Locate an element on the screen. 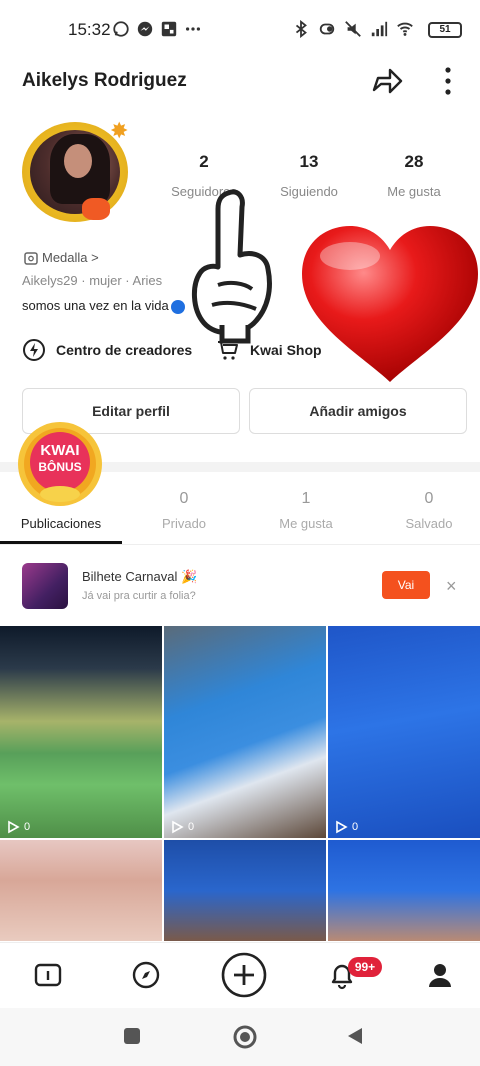  tab-label: Salvado is located at coordinates (429, 523).